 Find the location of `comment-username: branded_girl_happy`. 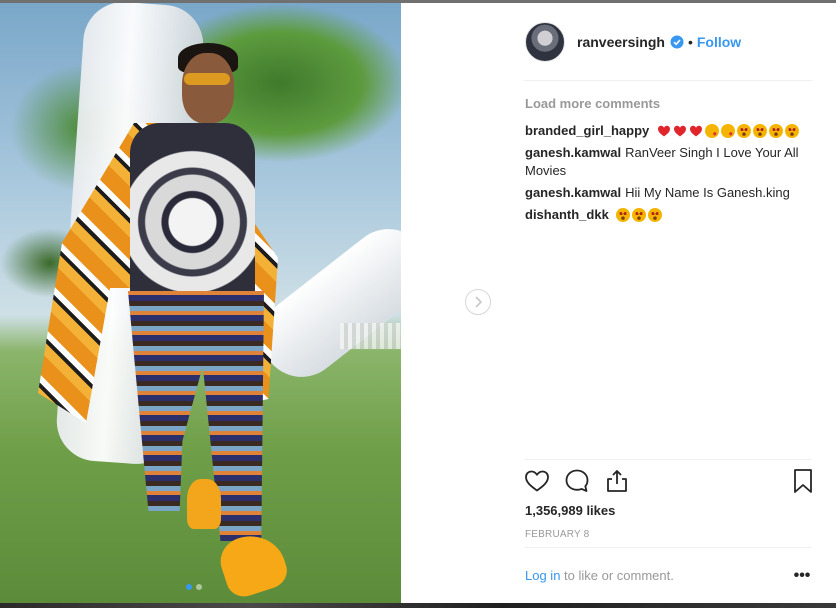

comment-username: branded_girl_happy is located at coordinates (587, 130).